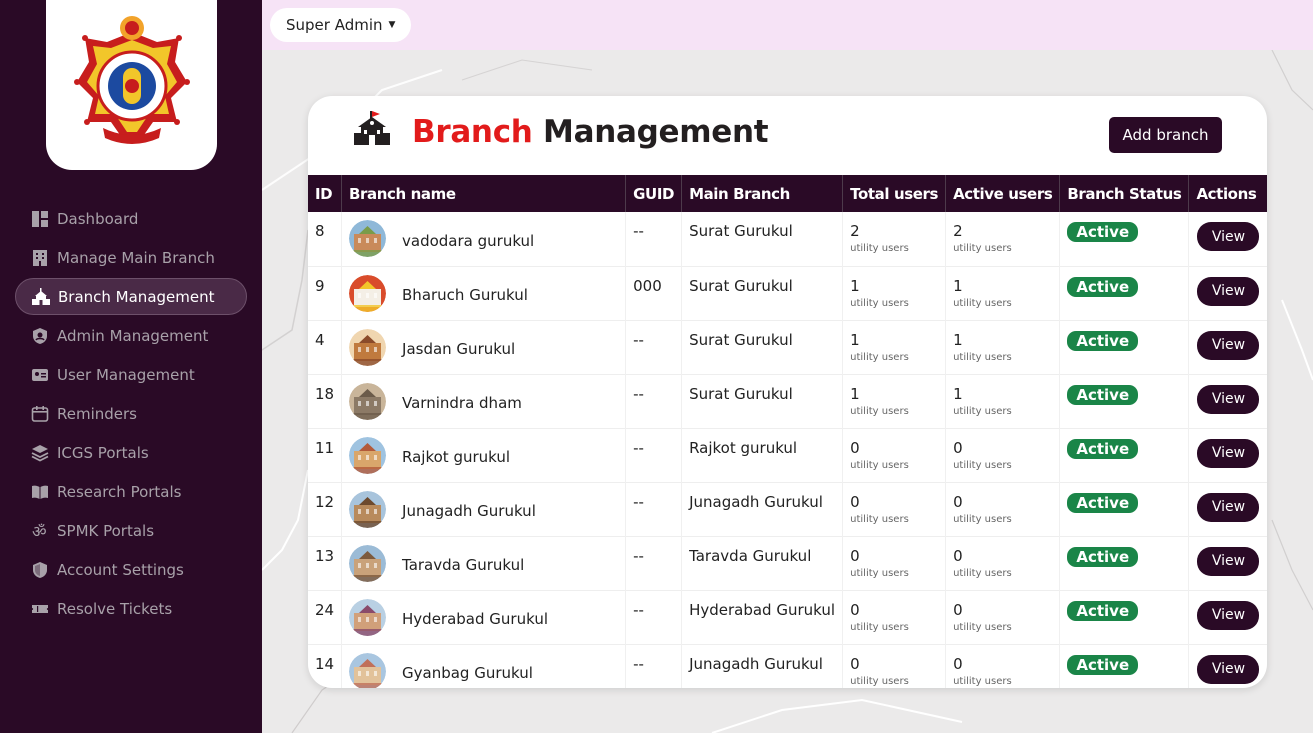 The width and height of the screenshot is (1313, 733). Describe the element at coordinates (39, 531) in the screenshot. I see `svg-text: ॐ` at that location.